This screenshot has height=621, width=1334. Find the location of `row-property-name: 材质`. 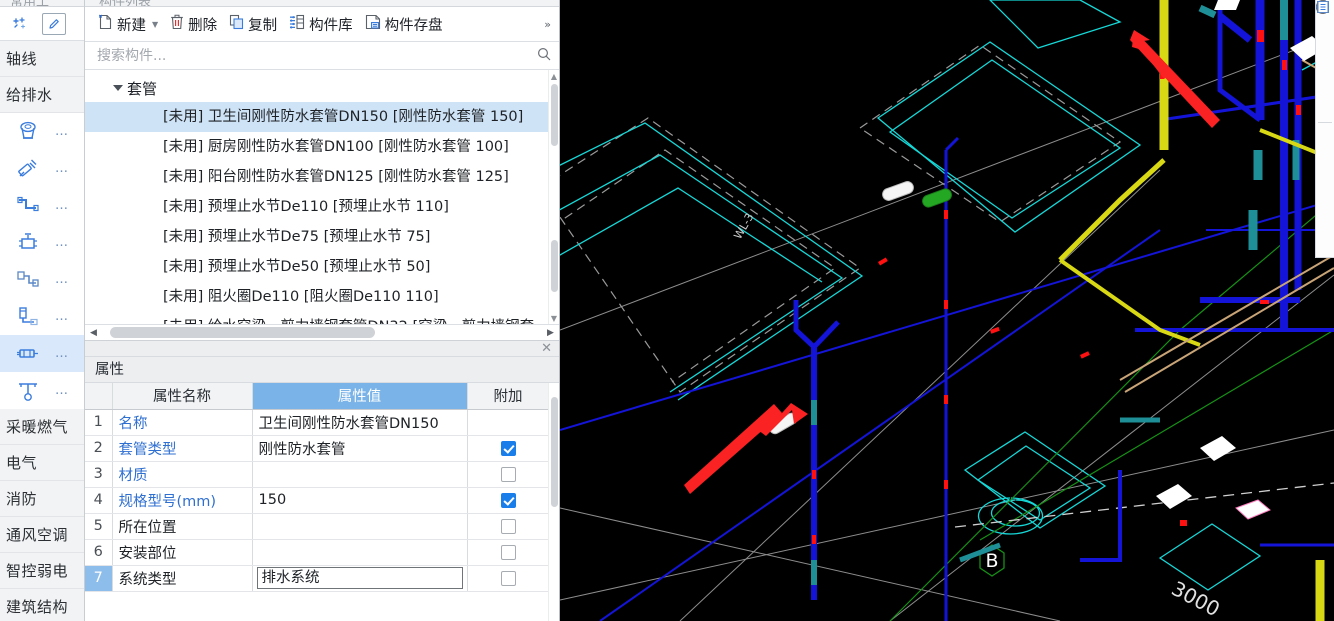

row-property-name: 材质 is located at coordinates (182, 474).